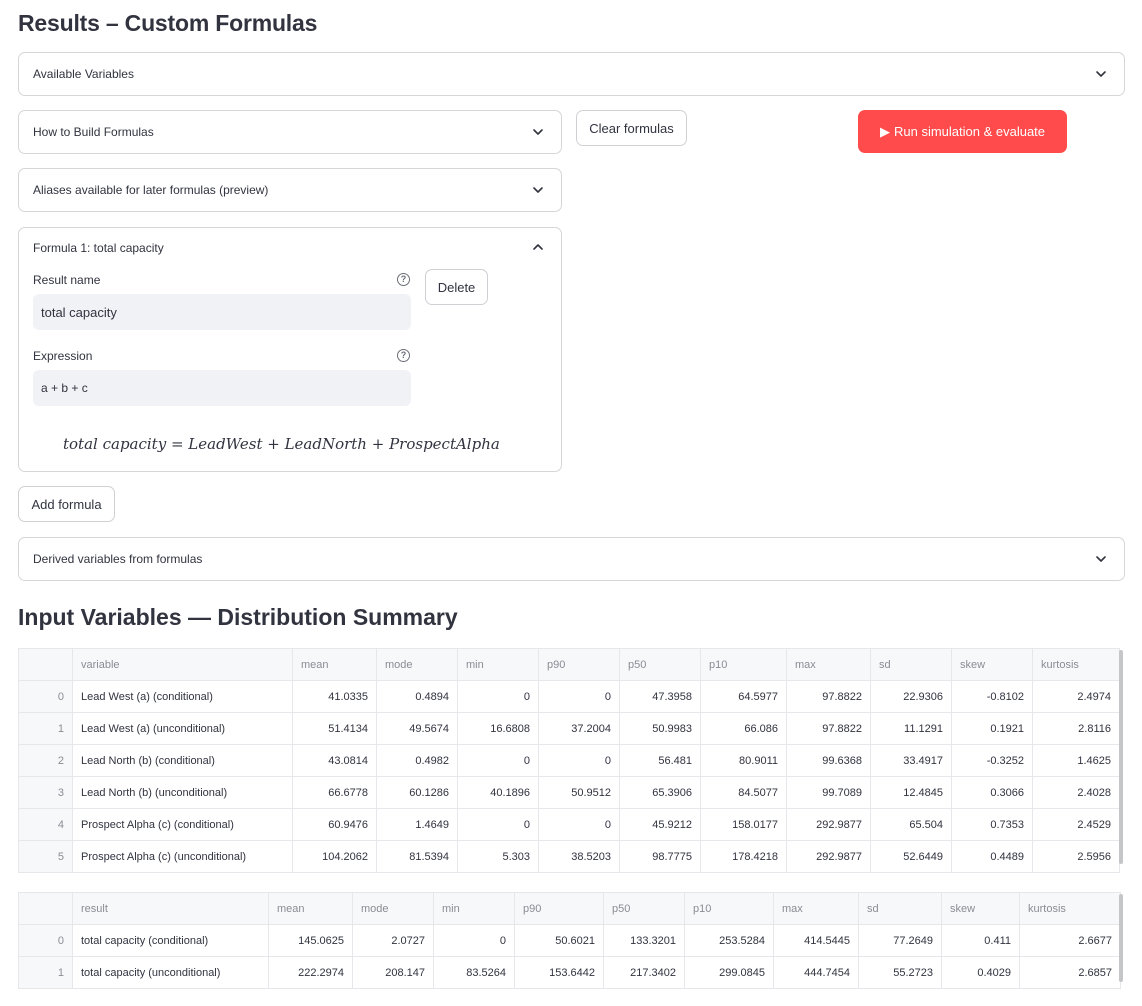  Describe the element at coordinates (816, 940) in the screenshot. I see `table-cell: 414.5445` at that location.